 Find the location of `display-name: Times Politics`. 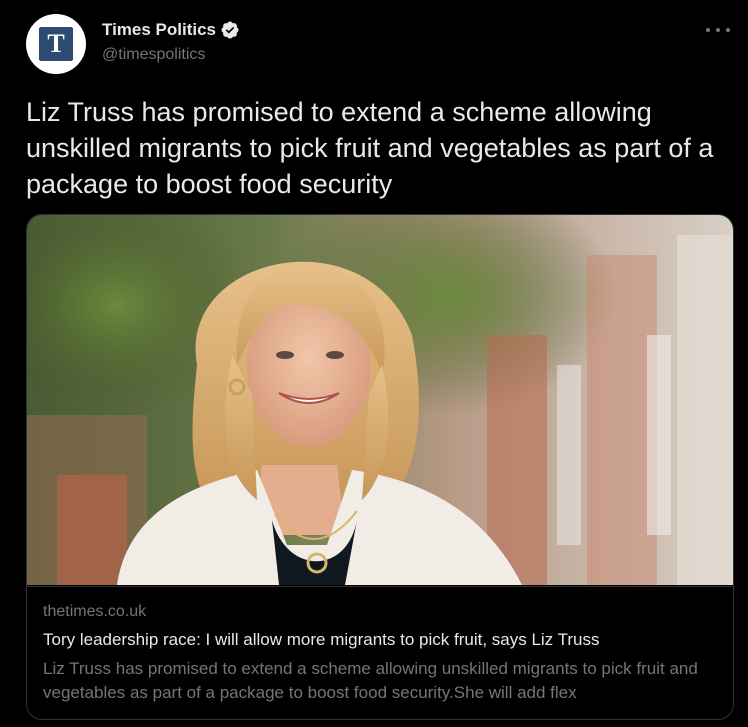

display-name: Times Politics is located at coordinates (159, 30).